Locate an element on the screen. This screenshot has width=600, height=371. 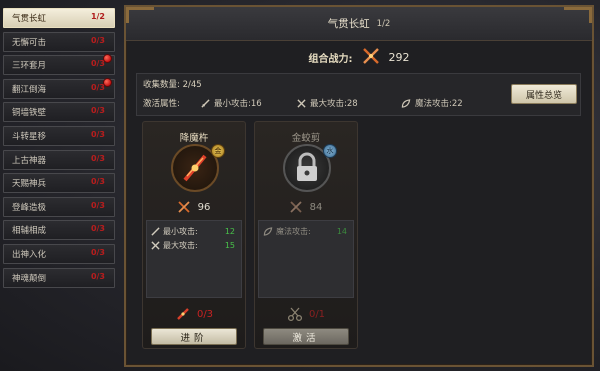
list-item: 气贯长虹 1/2 is located at coordinates (59, 18).